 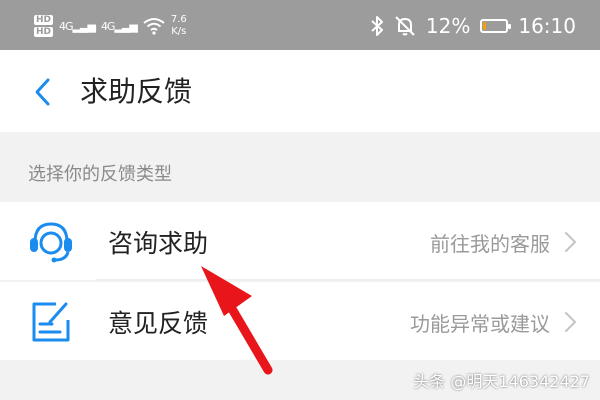 What do you see at coordinates (51, 322) in the screenshot?
I see `edit-note-icon` at bounding box center [51, 322].